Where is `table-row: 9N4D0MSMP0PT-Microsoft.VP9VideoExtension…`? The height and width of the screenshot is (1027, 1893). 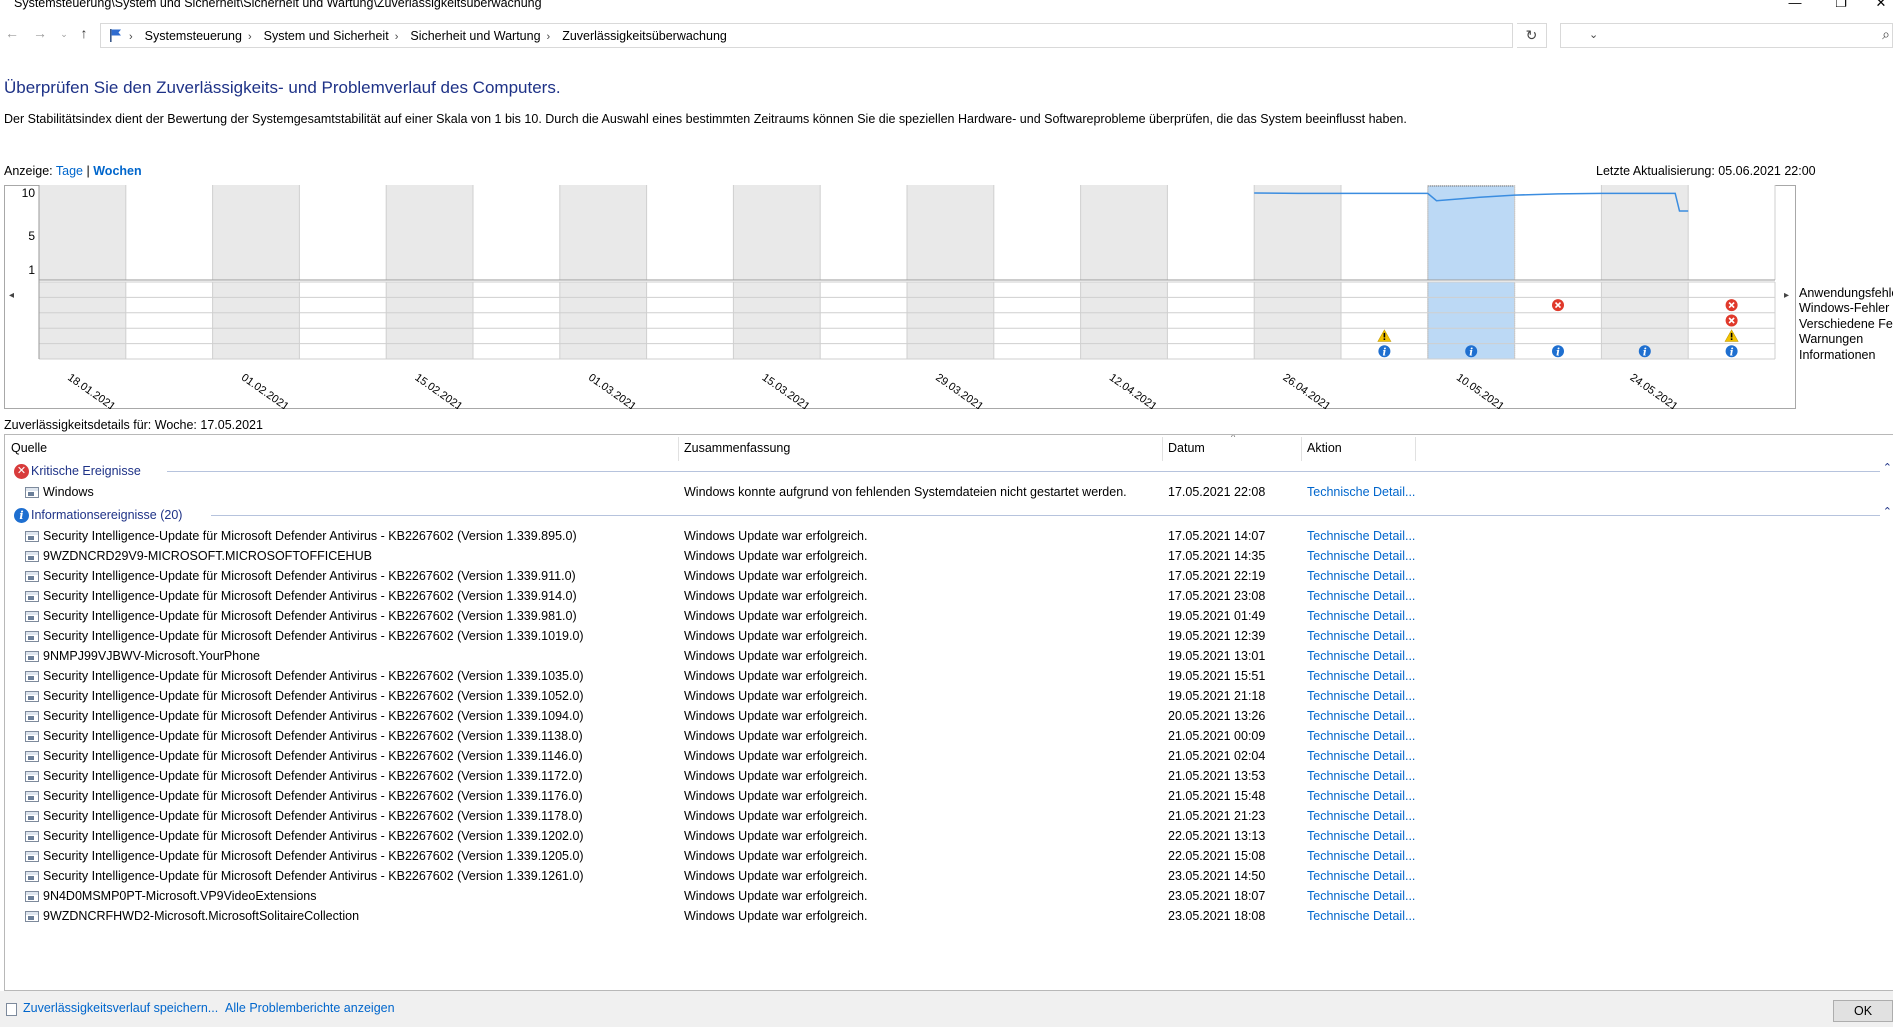
table-row: 9N4D0MSMP0PT-Microsoft.VP9VideoExtension… is located at coordinates (949, 896).